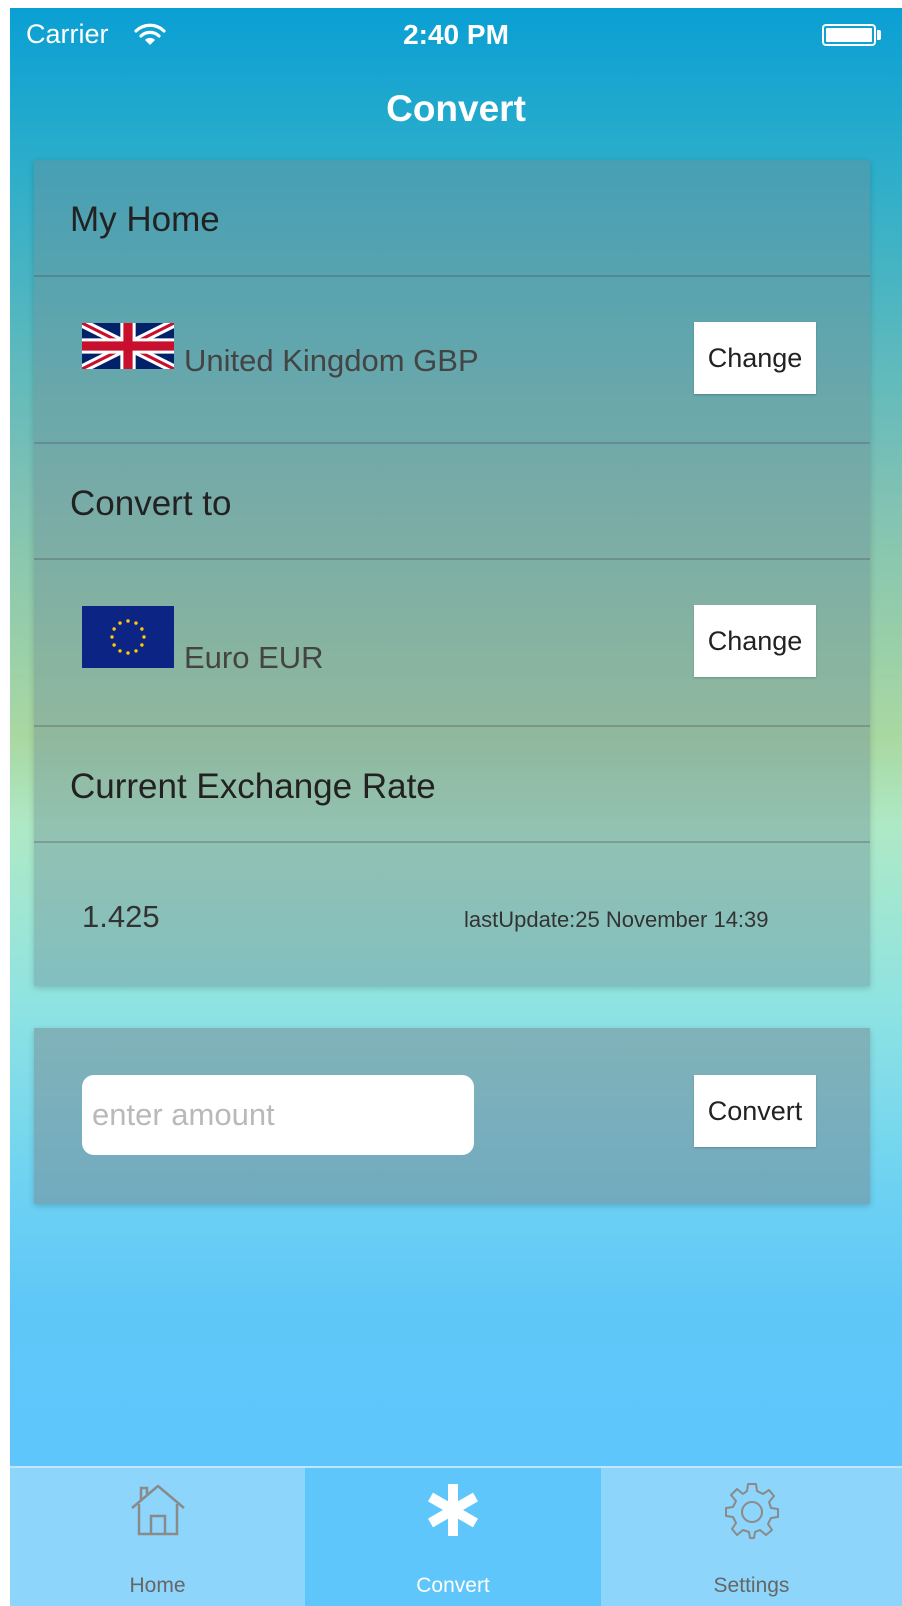  What do you see at coordinates (751, 1585) in the screenshot?
I see `tab-settings-label: Settings` at bounding box center [751, 1585].